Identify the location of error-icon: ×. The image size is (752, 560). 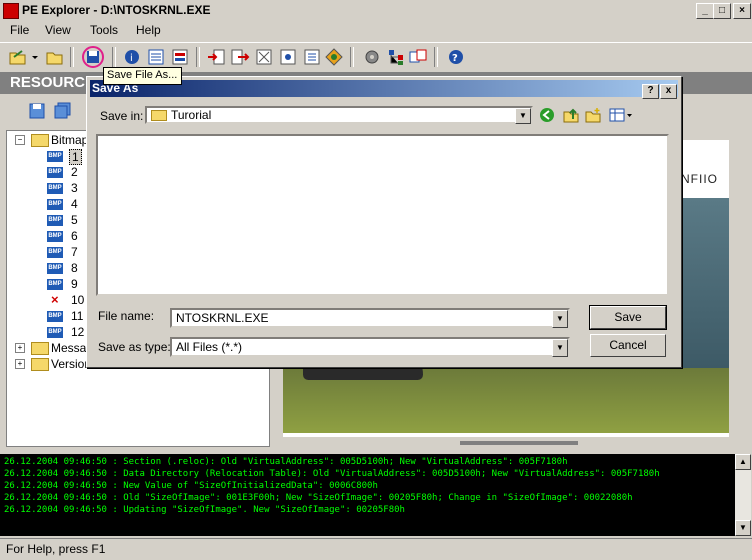
(55, 299).